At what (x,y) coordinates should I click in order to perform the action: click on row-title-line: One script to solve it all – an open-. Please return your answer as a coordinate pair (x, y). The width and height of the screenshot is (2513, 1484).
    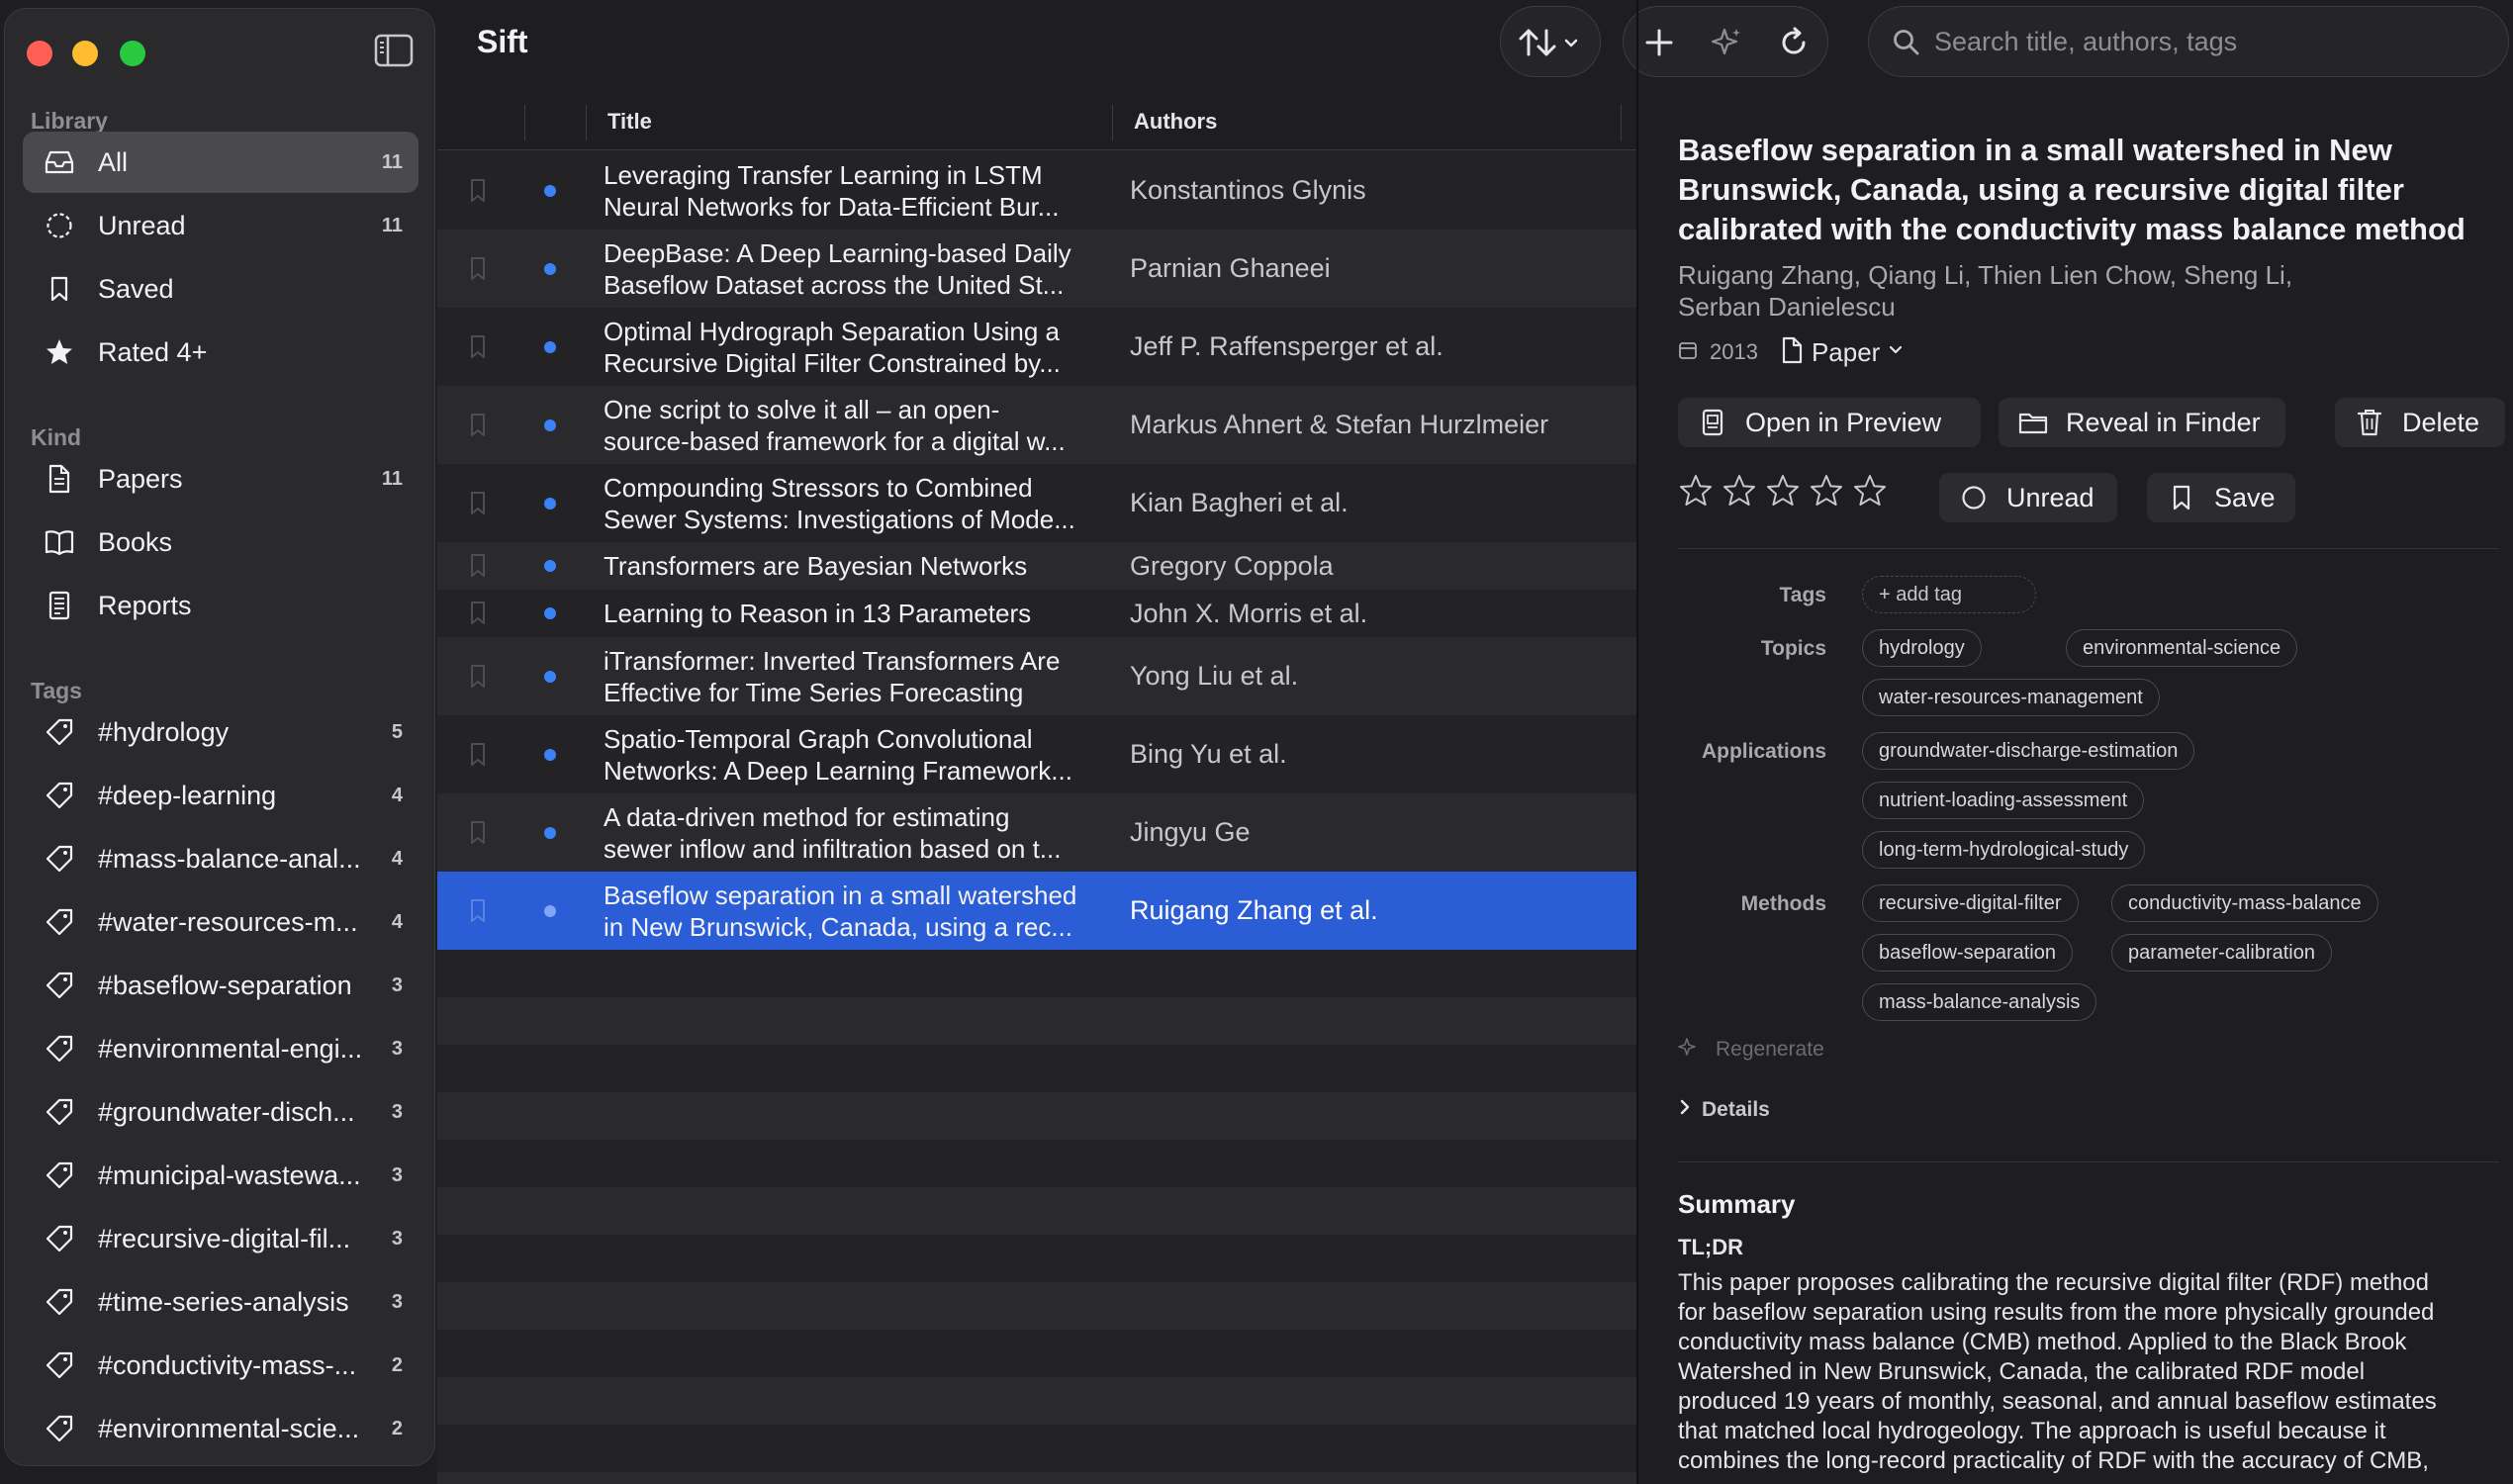
    Looking at the image, I should click on (802, 409).